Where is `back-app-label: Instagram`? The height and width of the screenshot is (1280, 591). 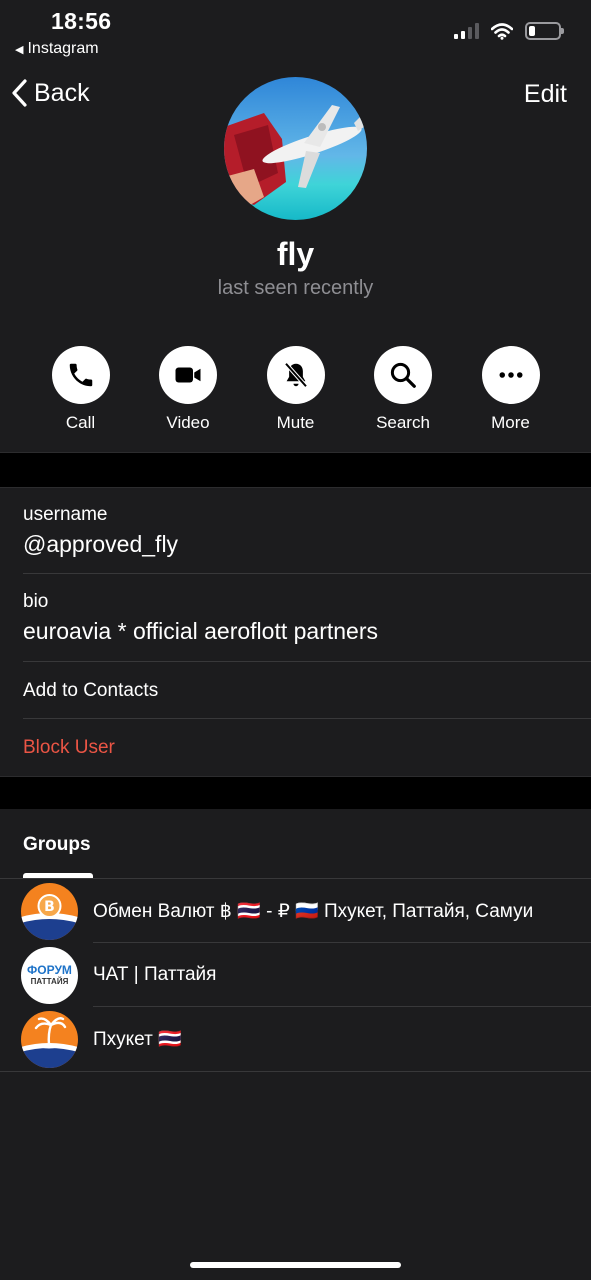 back-app-label: Instagram is located at coordinates (63, 48).